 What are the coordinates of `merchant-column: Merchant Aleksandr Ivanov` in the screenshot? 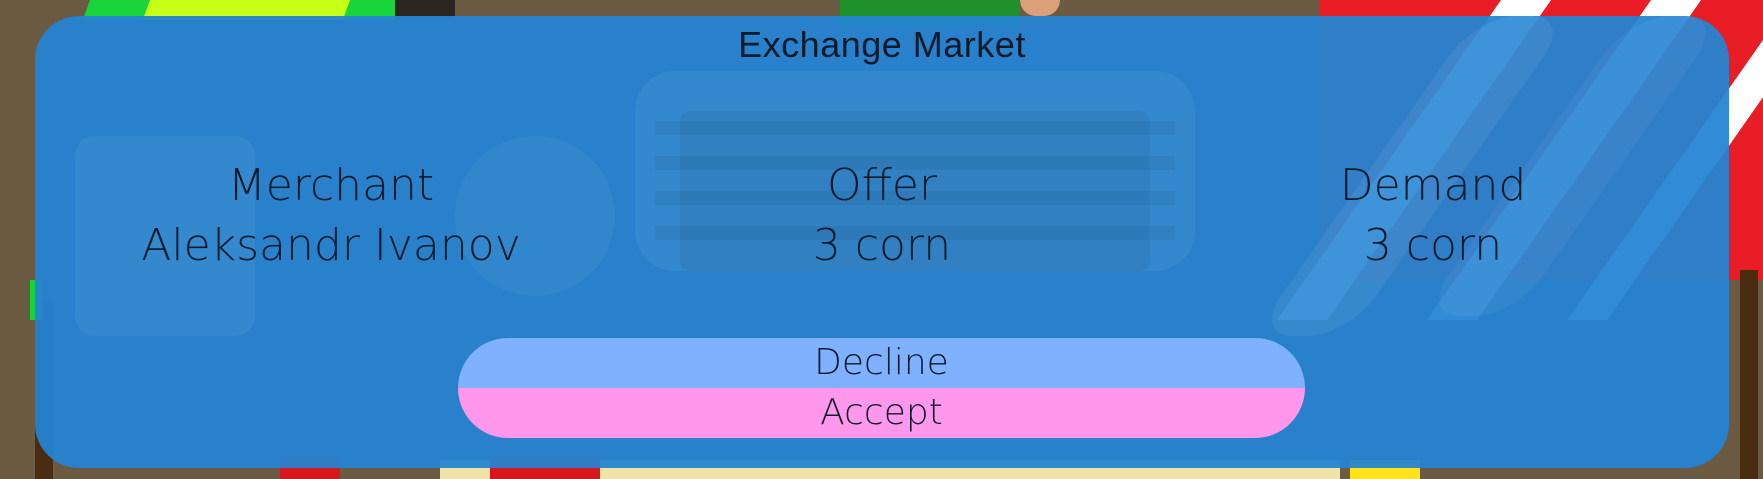 It's located at (331, 216).